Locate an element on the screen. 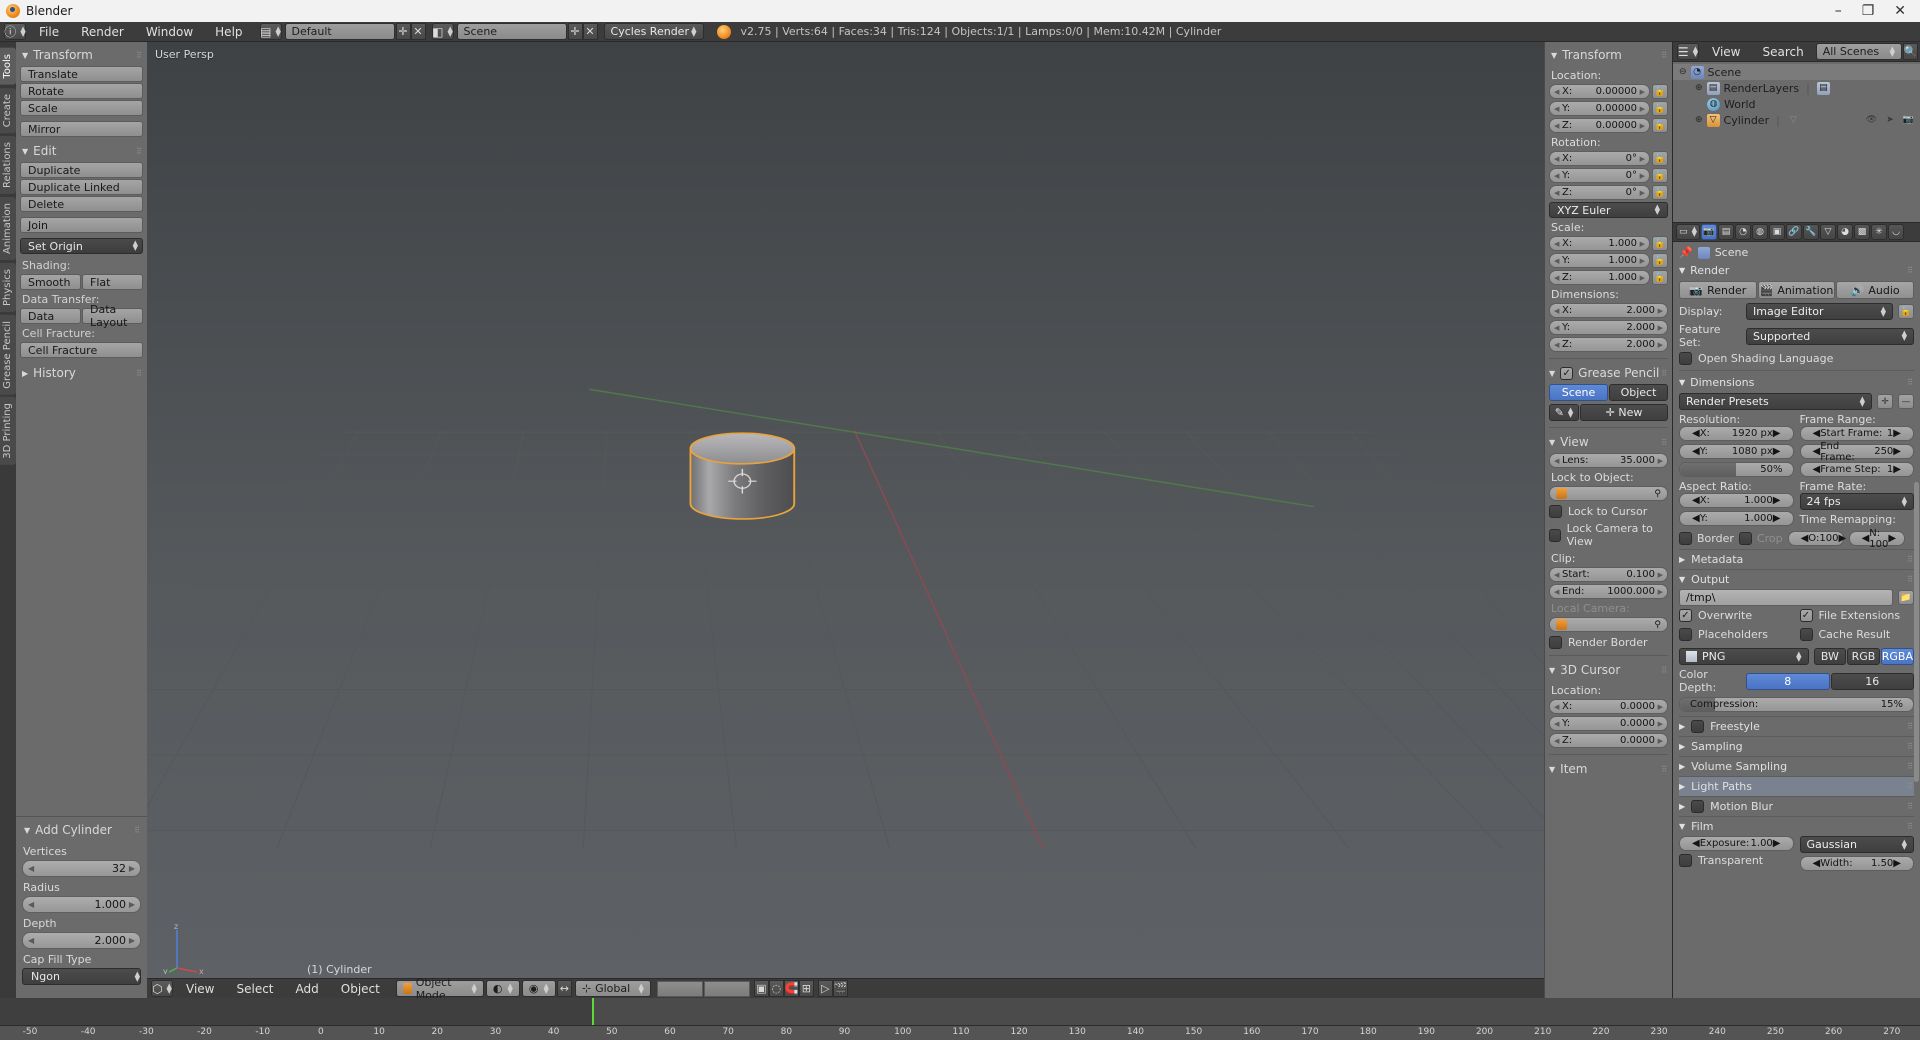  editor-type-3dview-icon: ⬡ ▲ ▼ is located at coordinates (162, 988).